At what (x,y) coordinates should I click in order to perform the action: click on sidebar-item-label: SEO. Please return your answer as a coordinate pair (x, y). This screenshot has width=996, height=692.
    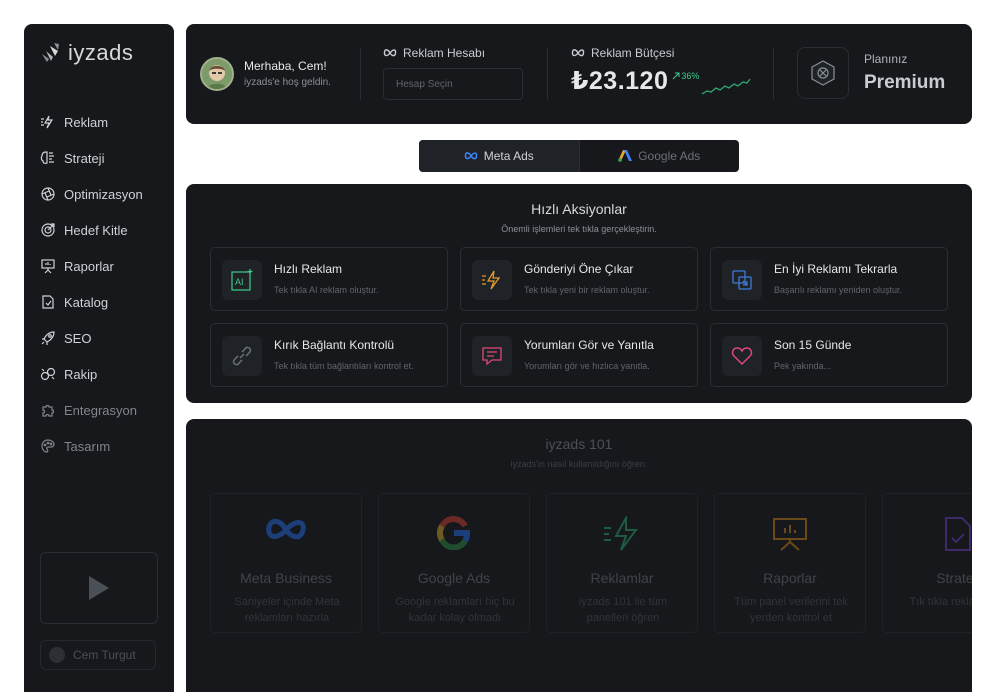
    Looking at the image, I should click on (78, 338).